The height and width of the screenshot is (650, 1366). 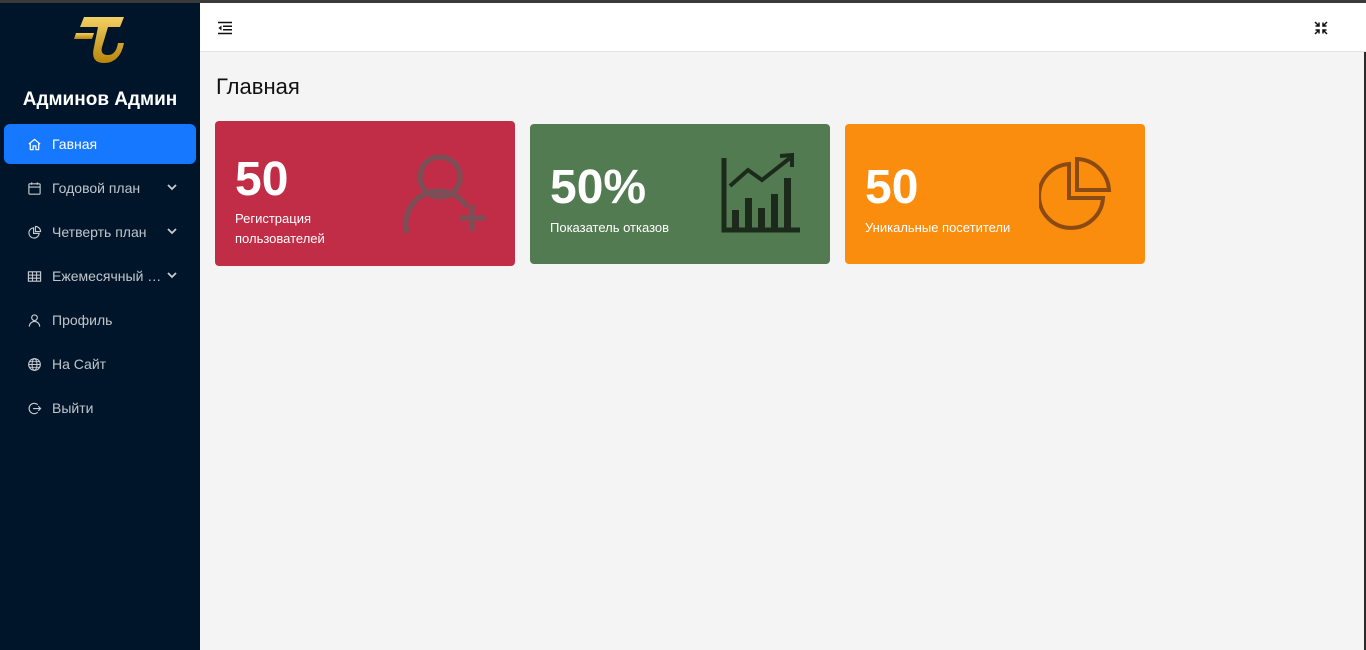 I want to click on user-add-icon, so click(x=445, y=195).